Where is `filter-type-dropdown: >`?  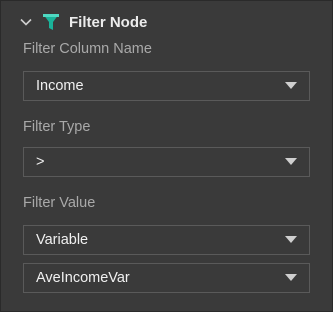 filter-type-dropdown: > is located at coordinates (166, 162).